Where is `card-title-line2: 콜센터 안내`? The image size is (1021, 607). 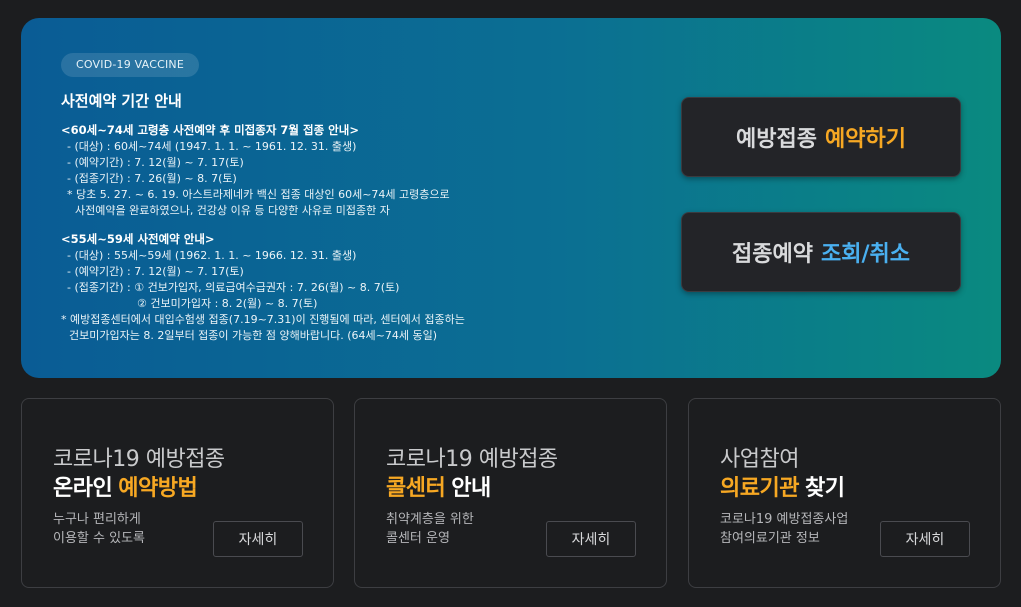 card-title-line2: 콜센터 안내 is located at coordinates (438, 486).